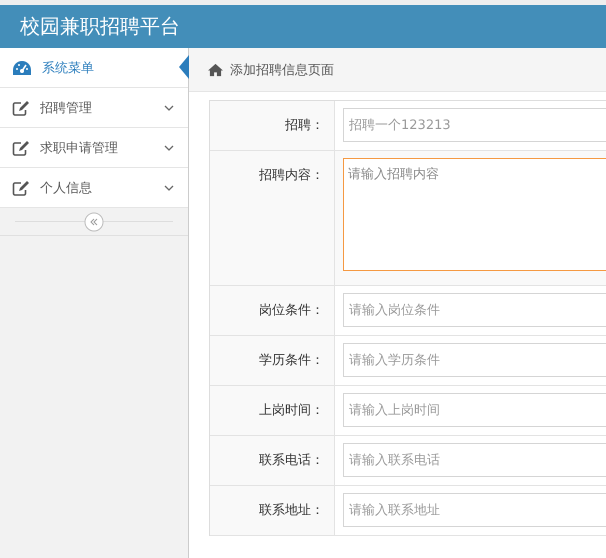  I want to click on dashboard-icon, so click(22, 68).